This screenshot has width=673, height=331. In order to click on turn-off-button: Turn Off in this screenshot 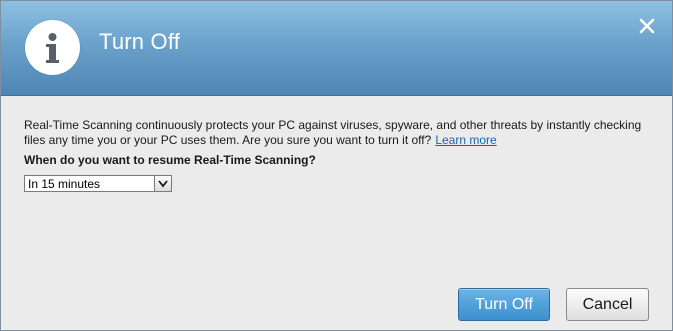, I will do `click(504, 304)`.